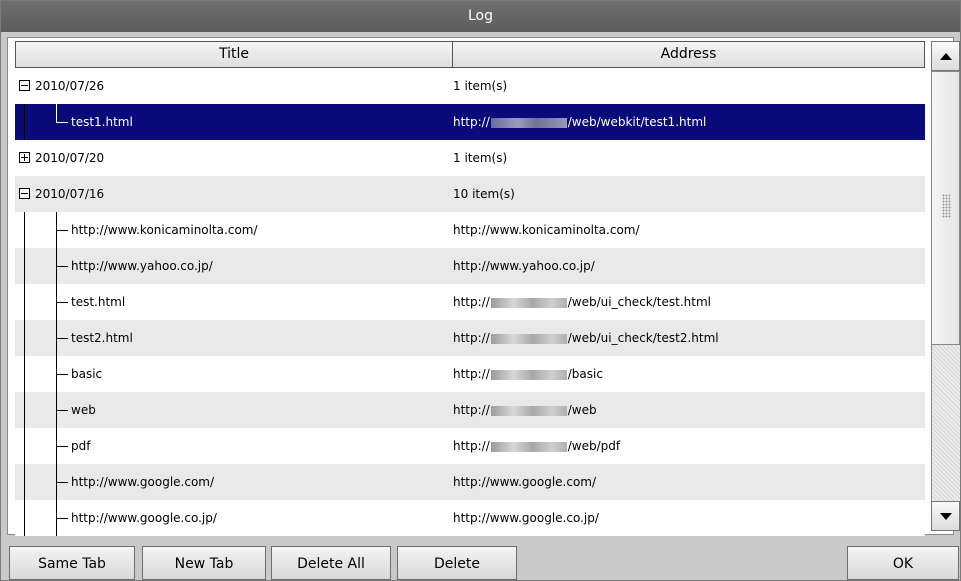  Describe the element at coordinates (81, 446) in the screenshot. I see `entry-title-label: pdf` at that location.